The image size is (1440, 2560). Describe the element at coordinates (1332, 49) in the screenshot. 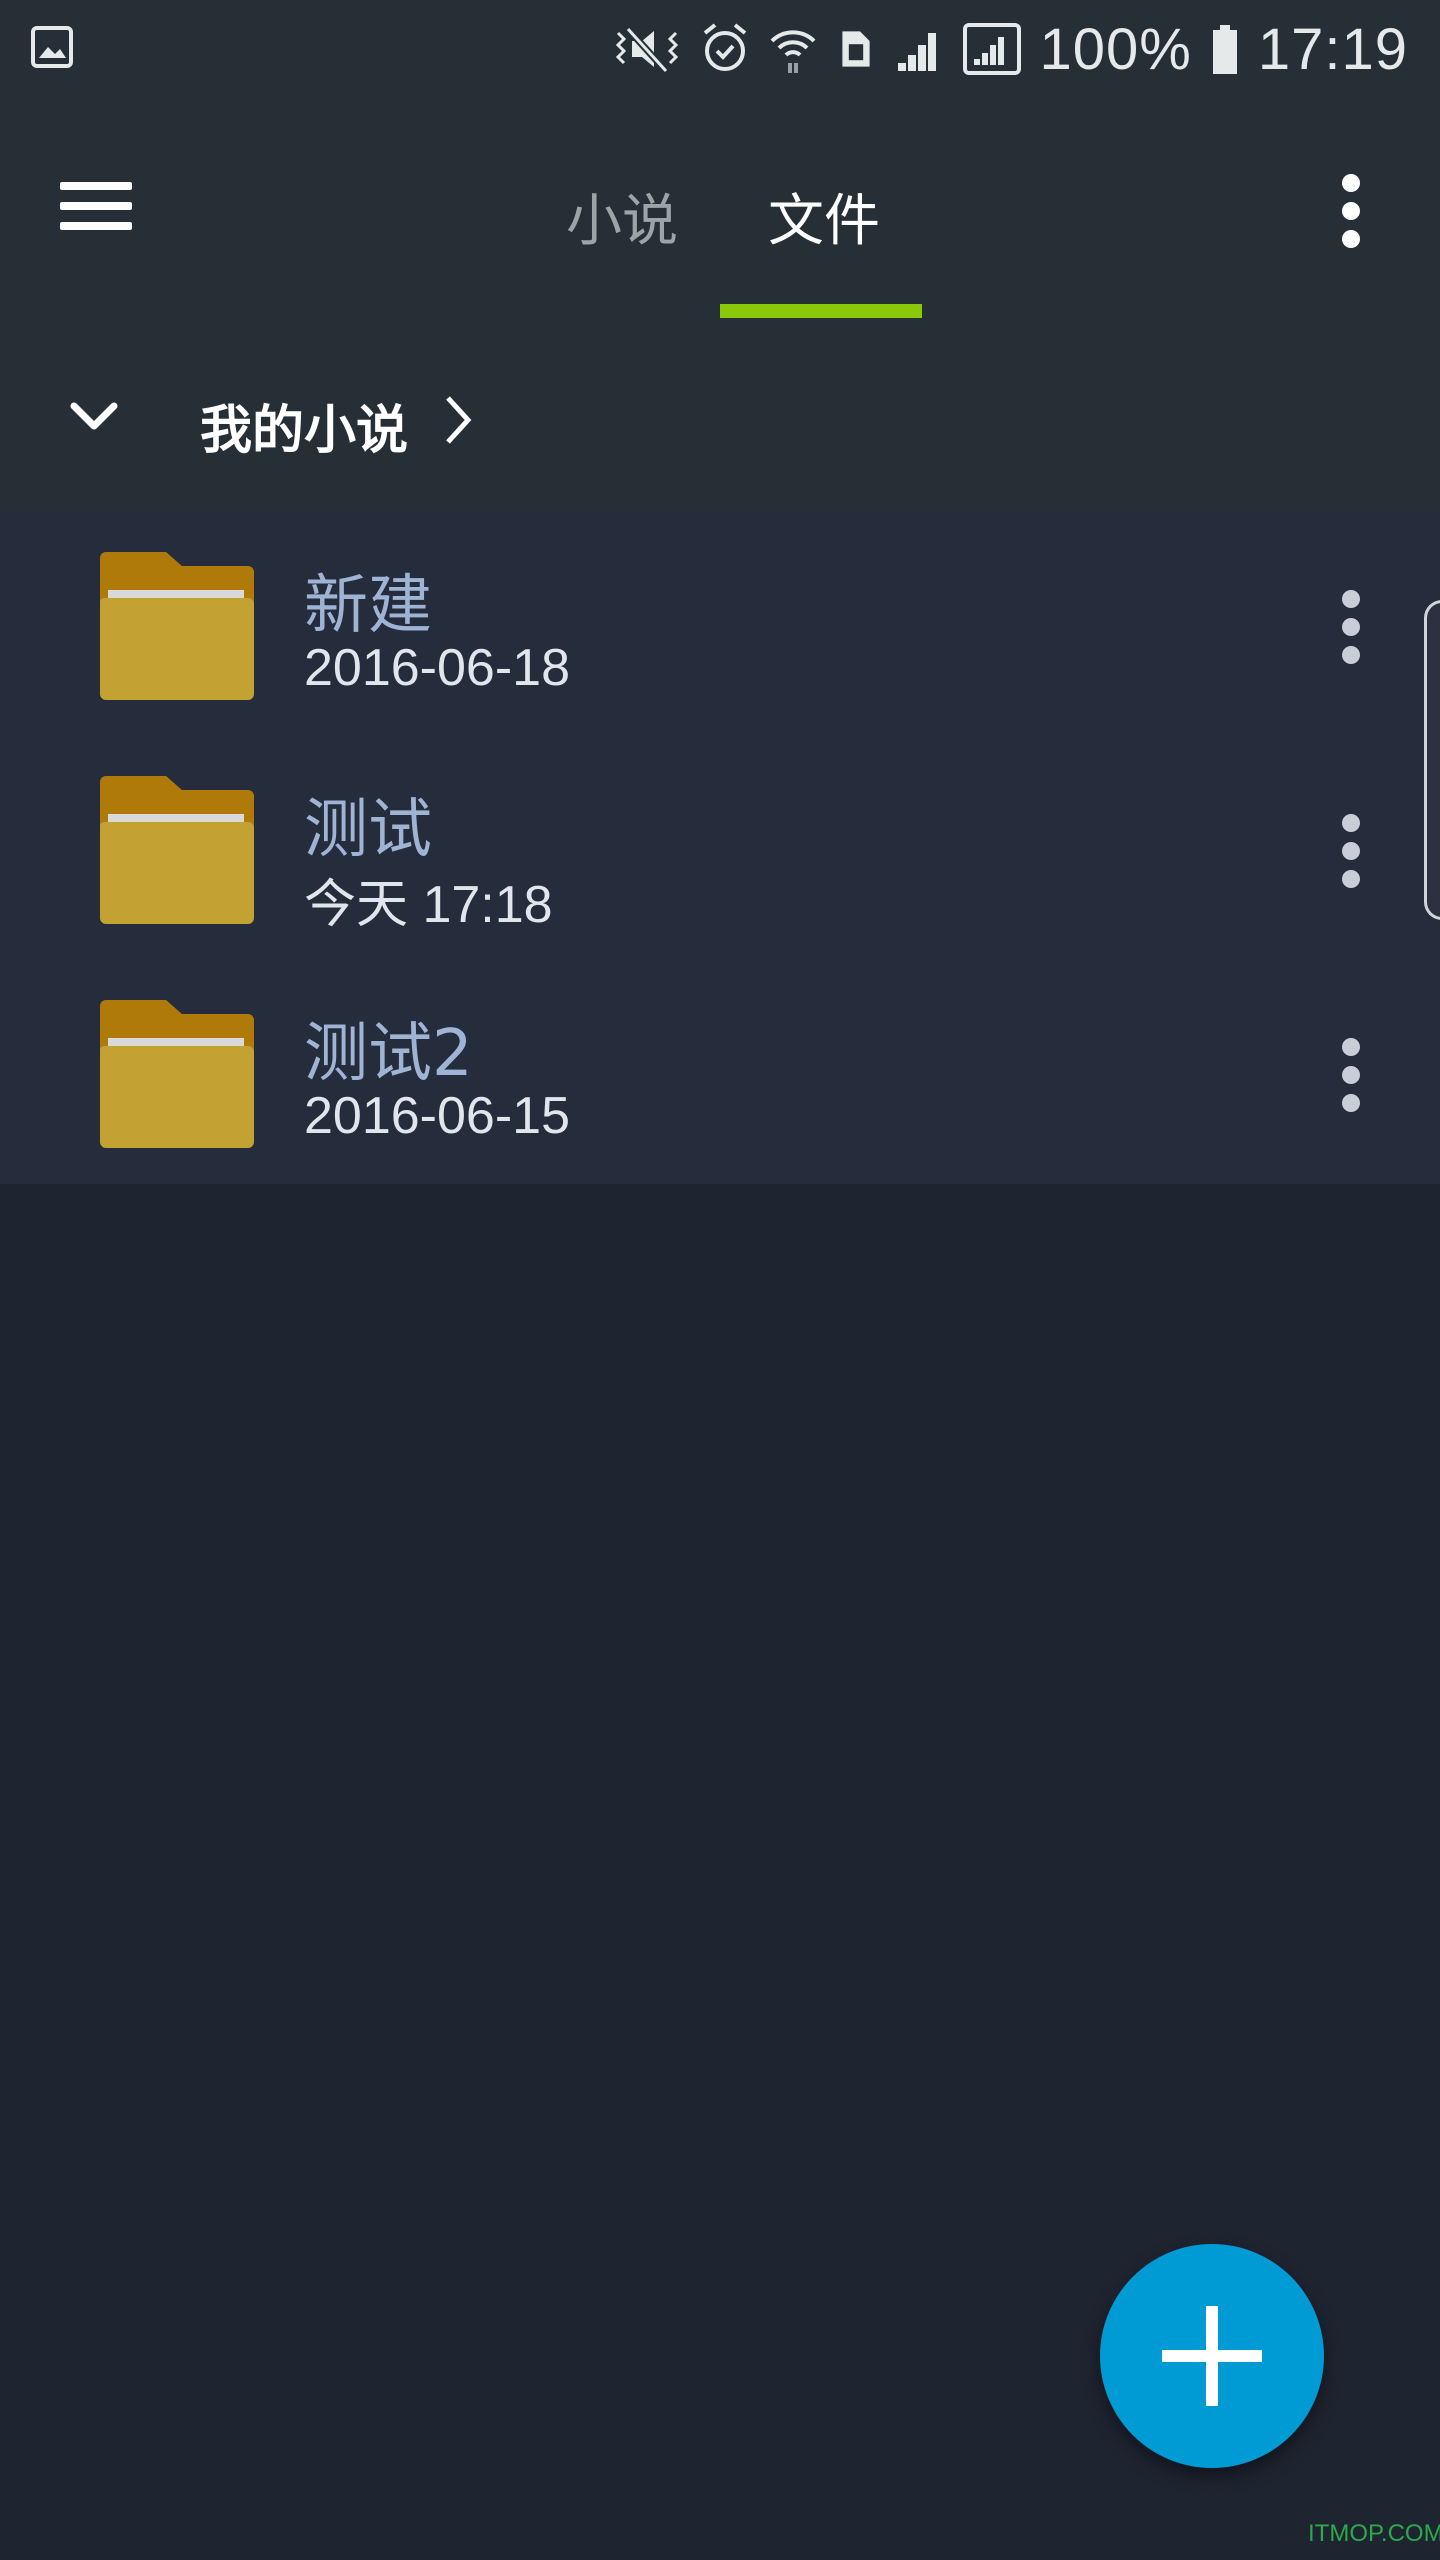

I see `clock: 17:19` at that location.